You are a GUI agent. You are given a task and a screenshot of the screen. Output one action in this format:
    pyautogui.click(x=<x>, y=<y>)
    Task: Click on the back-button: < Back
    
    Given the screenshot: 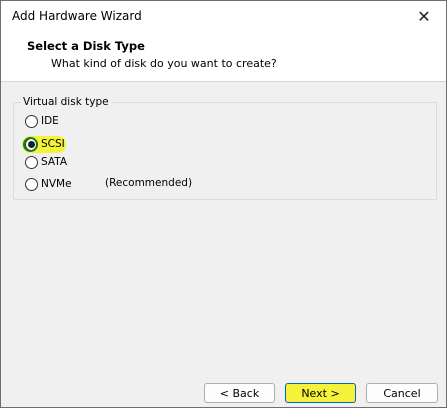 What is the action you would take?
    pyautogui.click(x=239, y=393)
    